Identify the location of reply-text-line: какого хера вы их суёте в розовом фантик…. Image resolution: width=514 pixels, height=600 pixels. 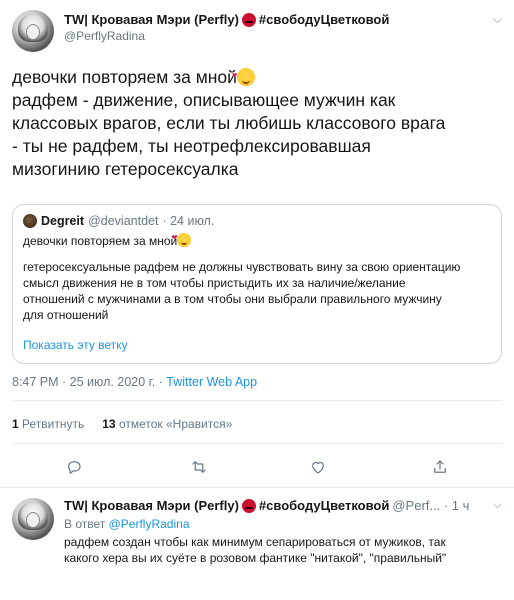
(255, 558).